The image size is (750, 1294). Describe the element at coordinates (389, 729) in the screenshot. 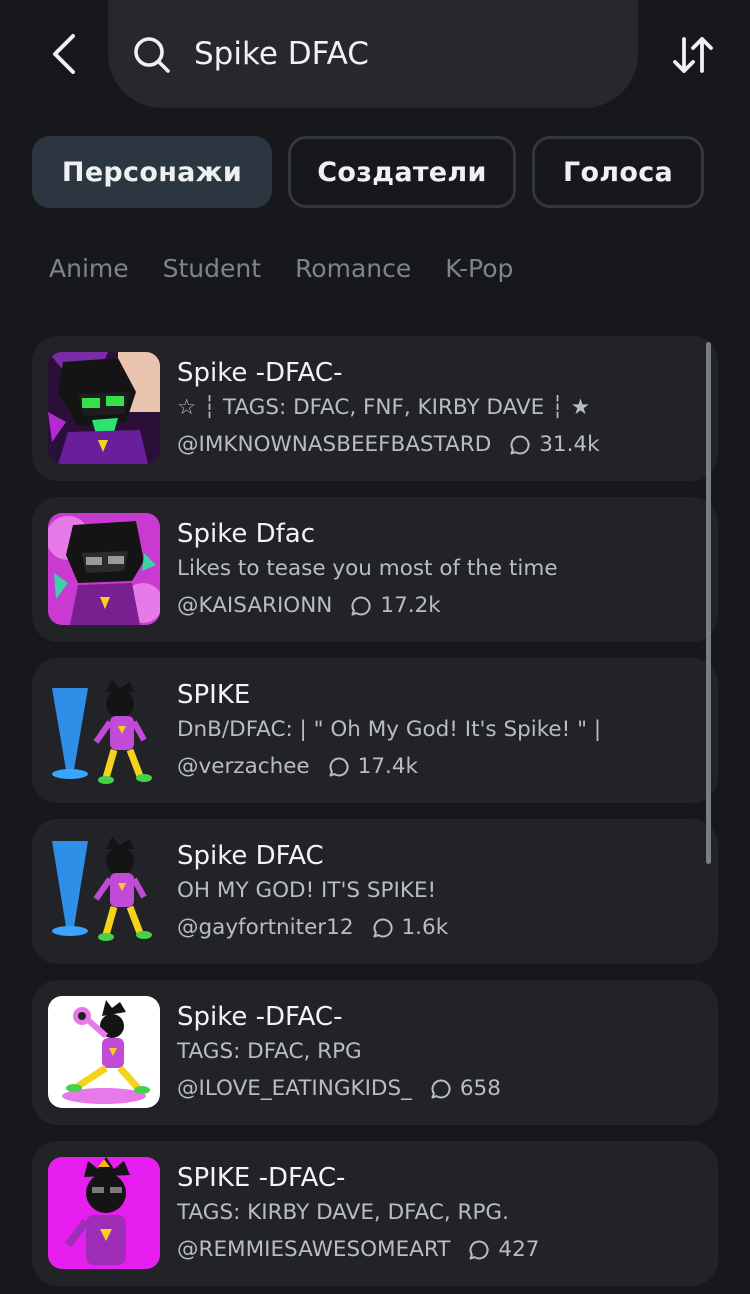

I see `character-description: DnB/DFAC: | " Oh My God! It's Spike! " |` at that location.